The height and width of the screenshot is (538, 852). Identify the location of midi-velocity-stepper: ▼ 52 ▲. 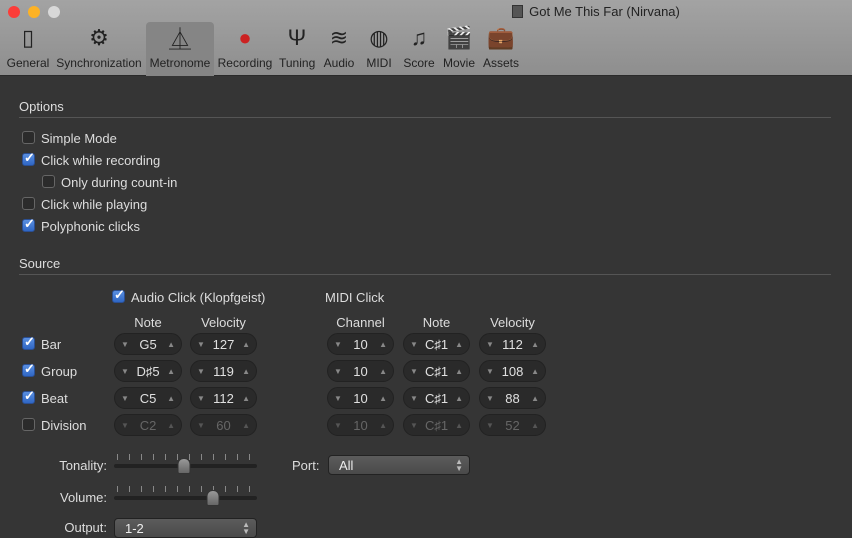
(512, 425).